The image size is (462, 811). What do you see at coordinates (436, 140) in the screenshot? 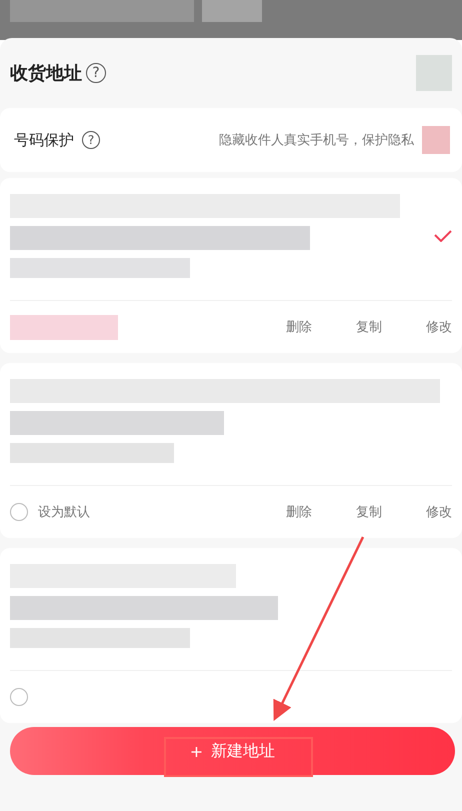
I see `privacy-toggle` at bounding box center [436, 140].